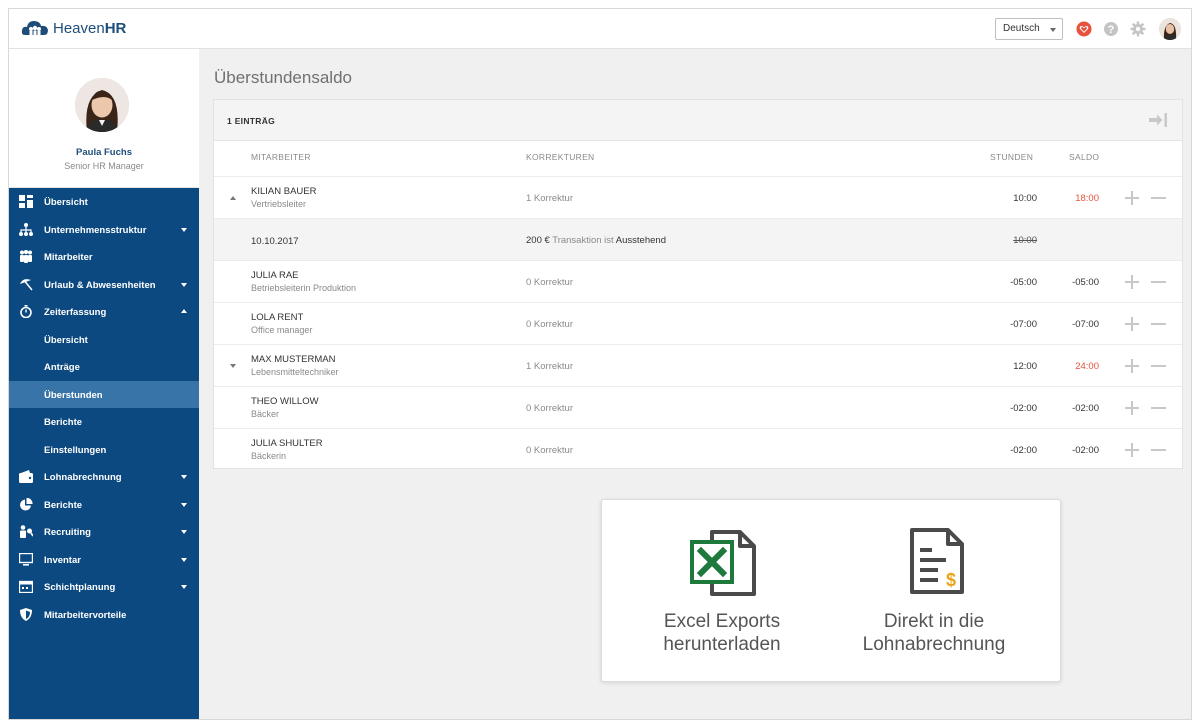 The height and width of the screenshot is (728, 1200). I want to click on nav-item-inventory: Inventar, so click(104, 559).